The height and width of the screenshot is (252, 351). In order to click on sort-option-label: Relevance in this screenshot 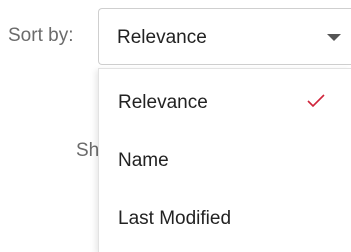, I will do `click(163, 102)`.